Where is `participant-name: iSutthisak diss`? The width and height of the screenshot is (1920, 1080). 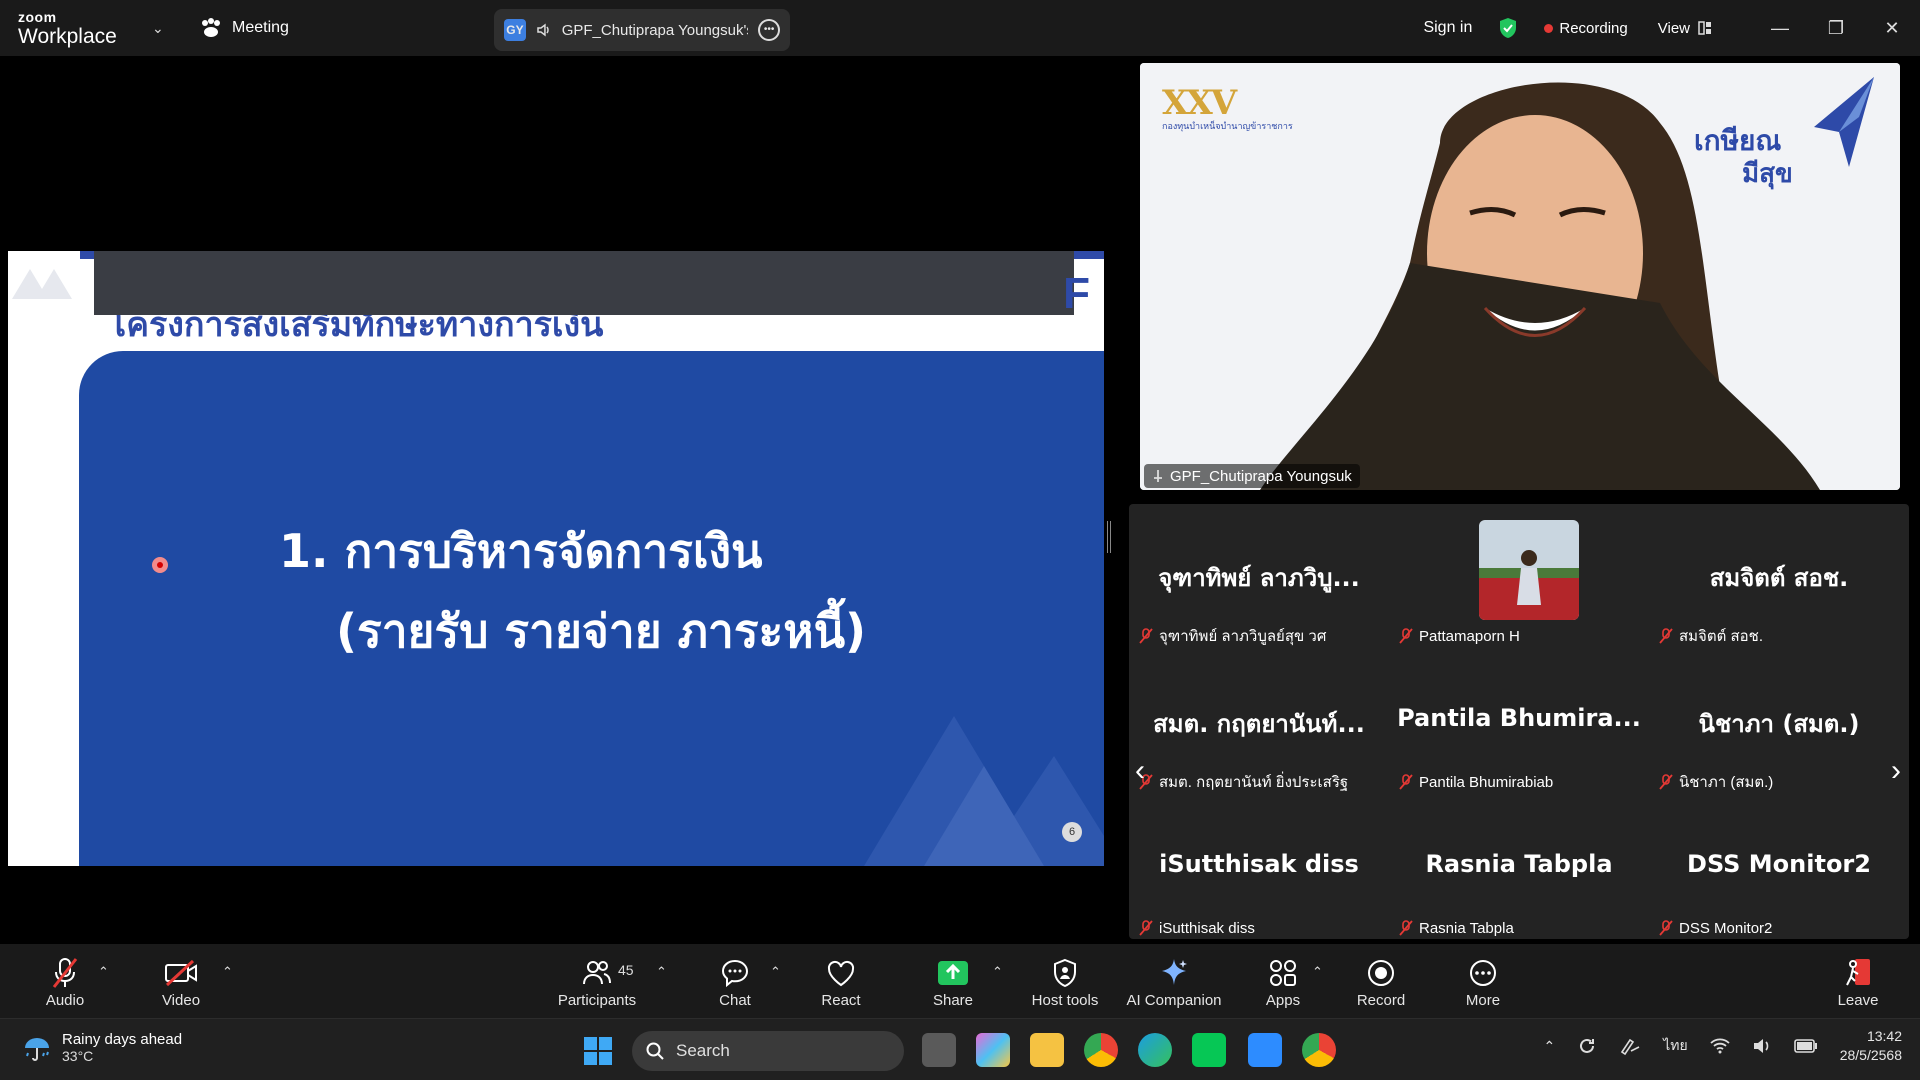
participant-name: iSutthisak diss is located at coordinates (1207, 928).